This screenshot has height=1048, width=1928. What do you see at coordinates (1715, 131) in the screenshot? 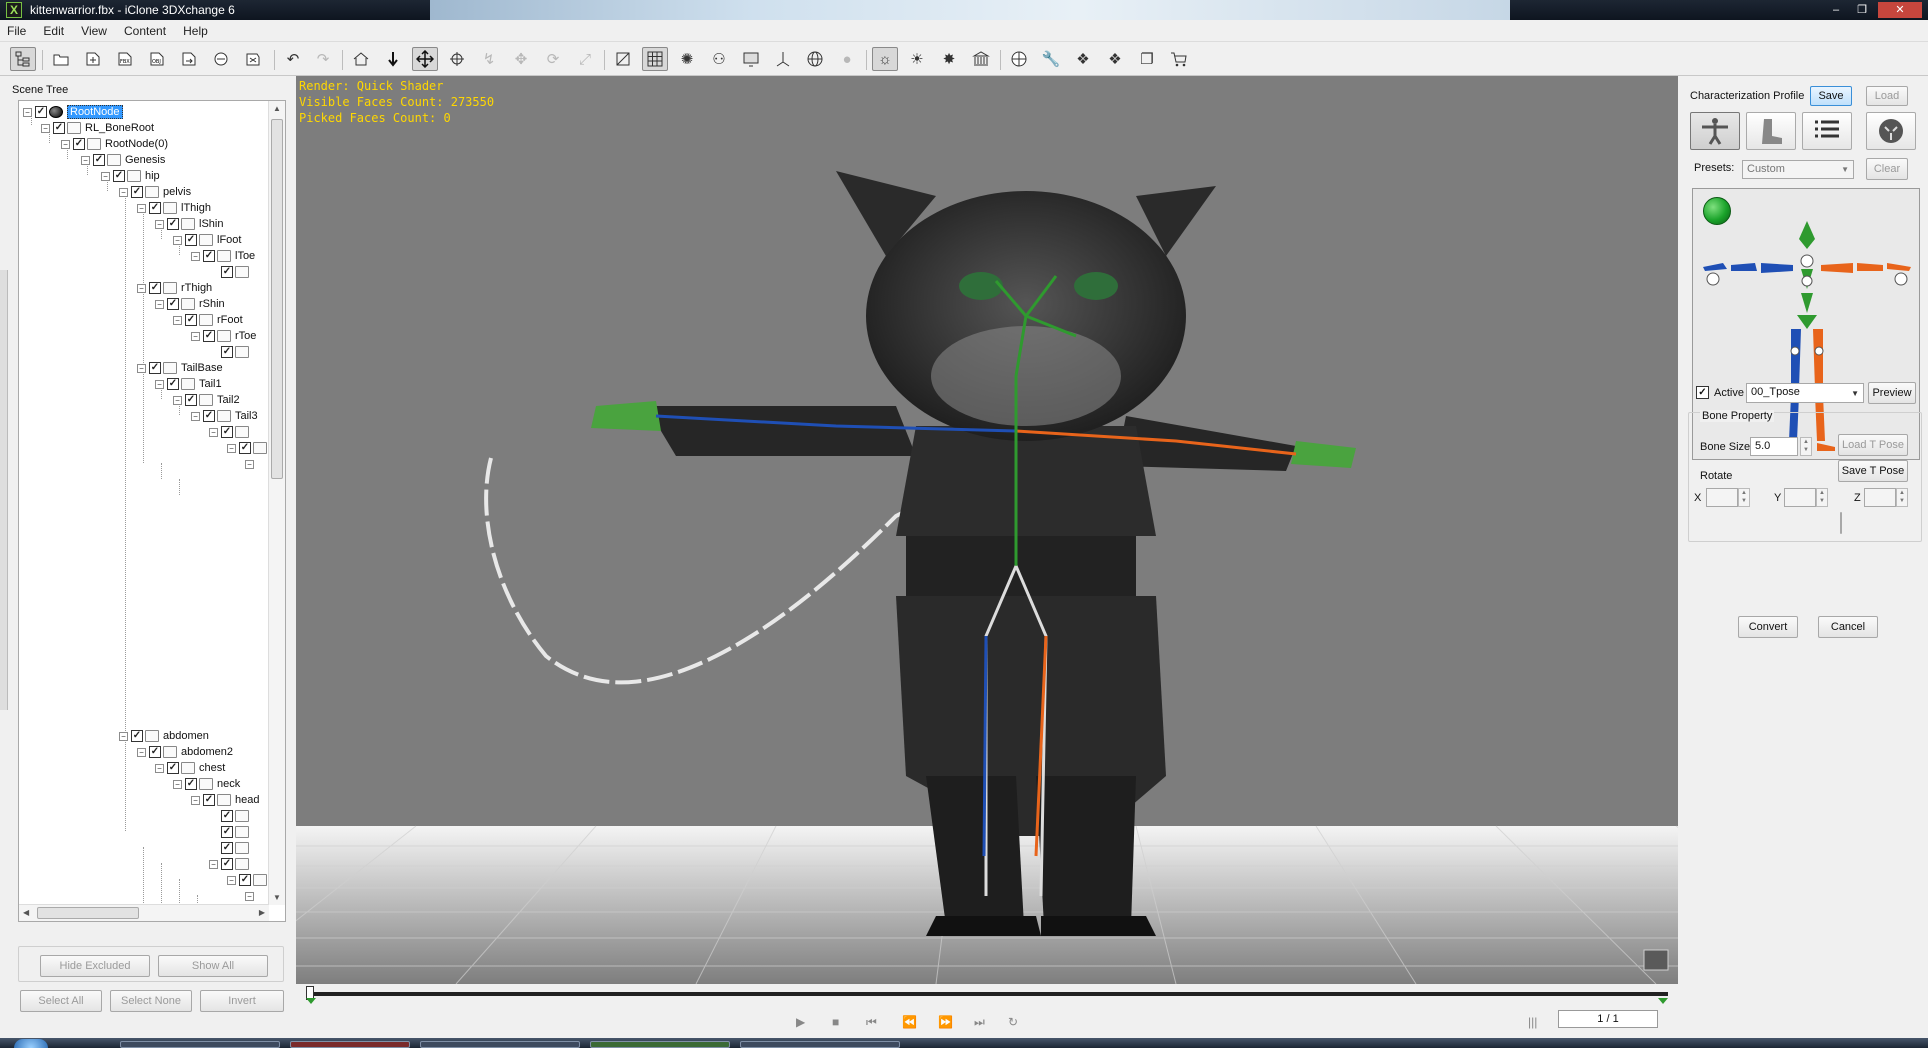
I see `mode-character-button` at bounding box center [1715, 131].